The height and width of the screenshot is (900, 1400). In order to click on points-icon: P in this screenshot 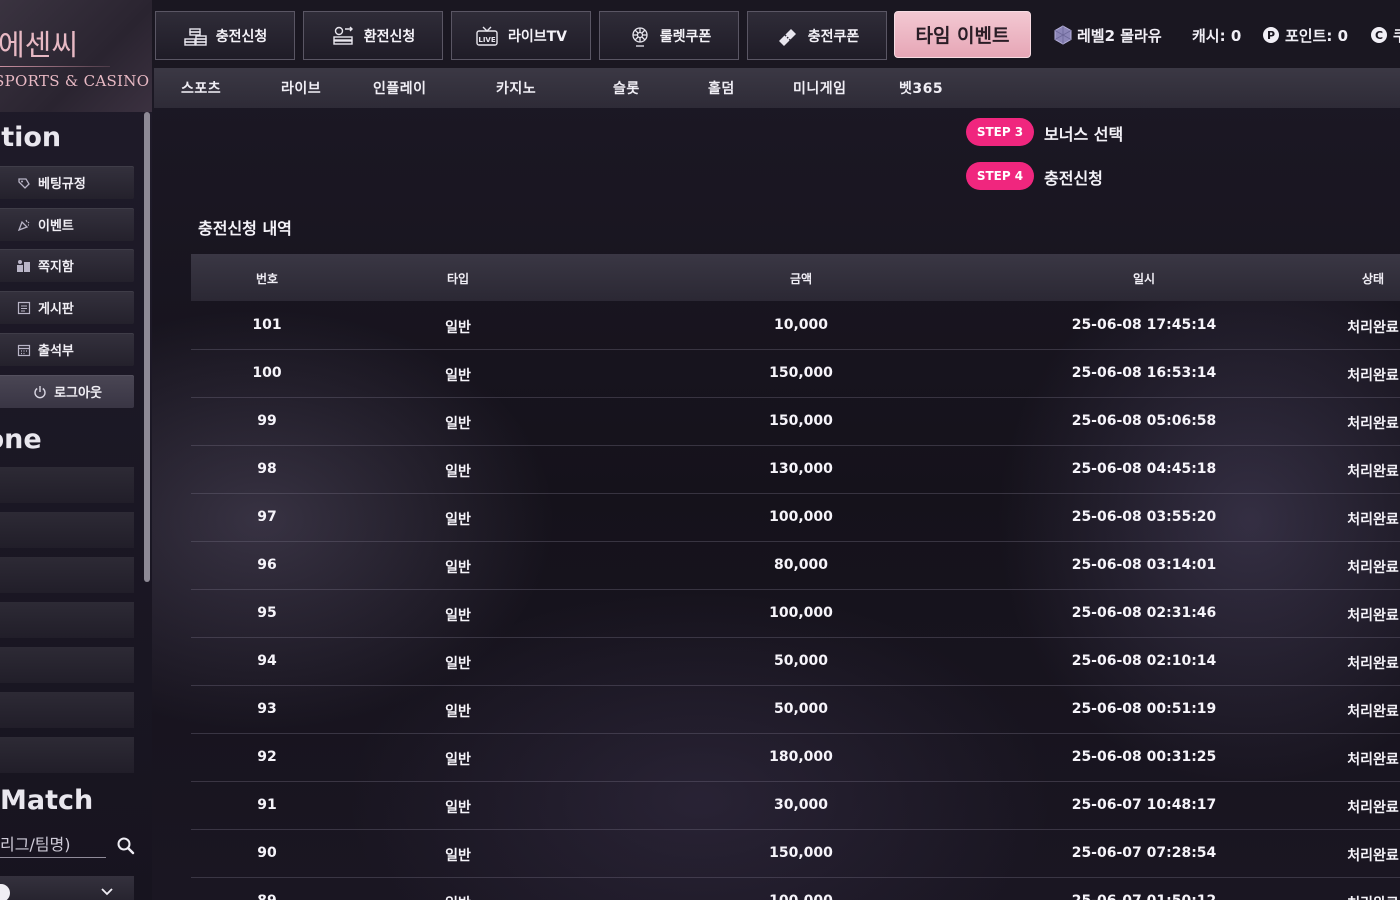, I will do `click(1271, 35)`.